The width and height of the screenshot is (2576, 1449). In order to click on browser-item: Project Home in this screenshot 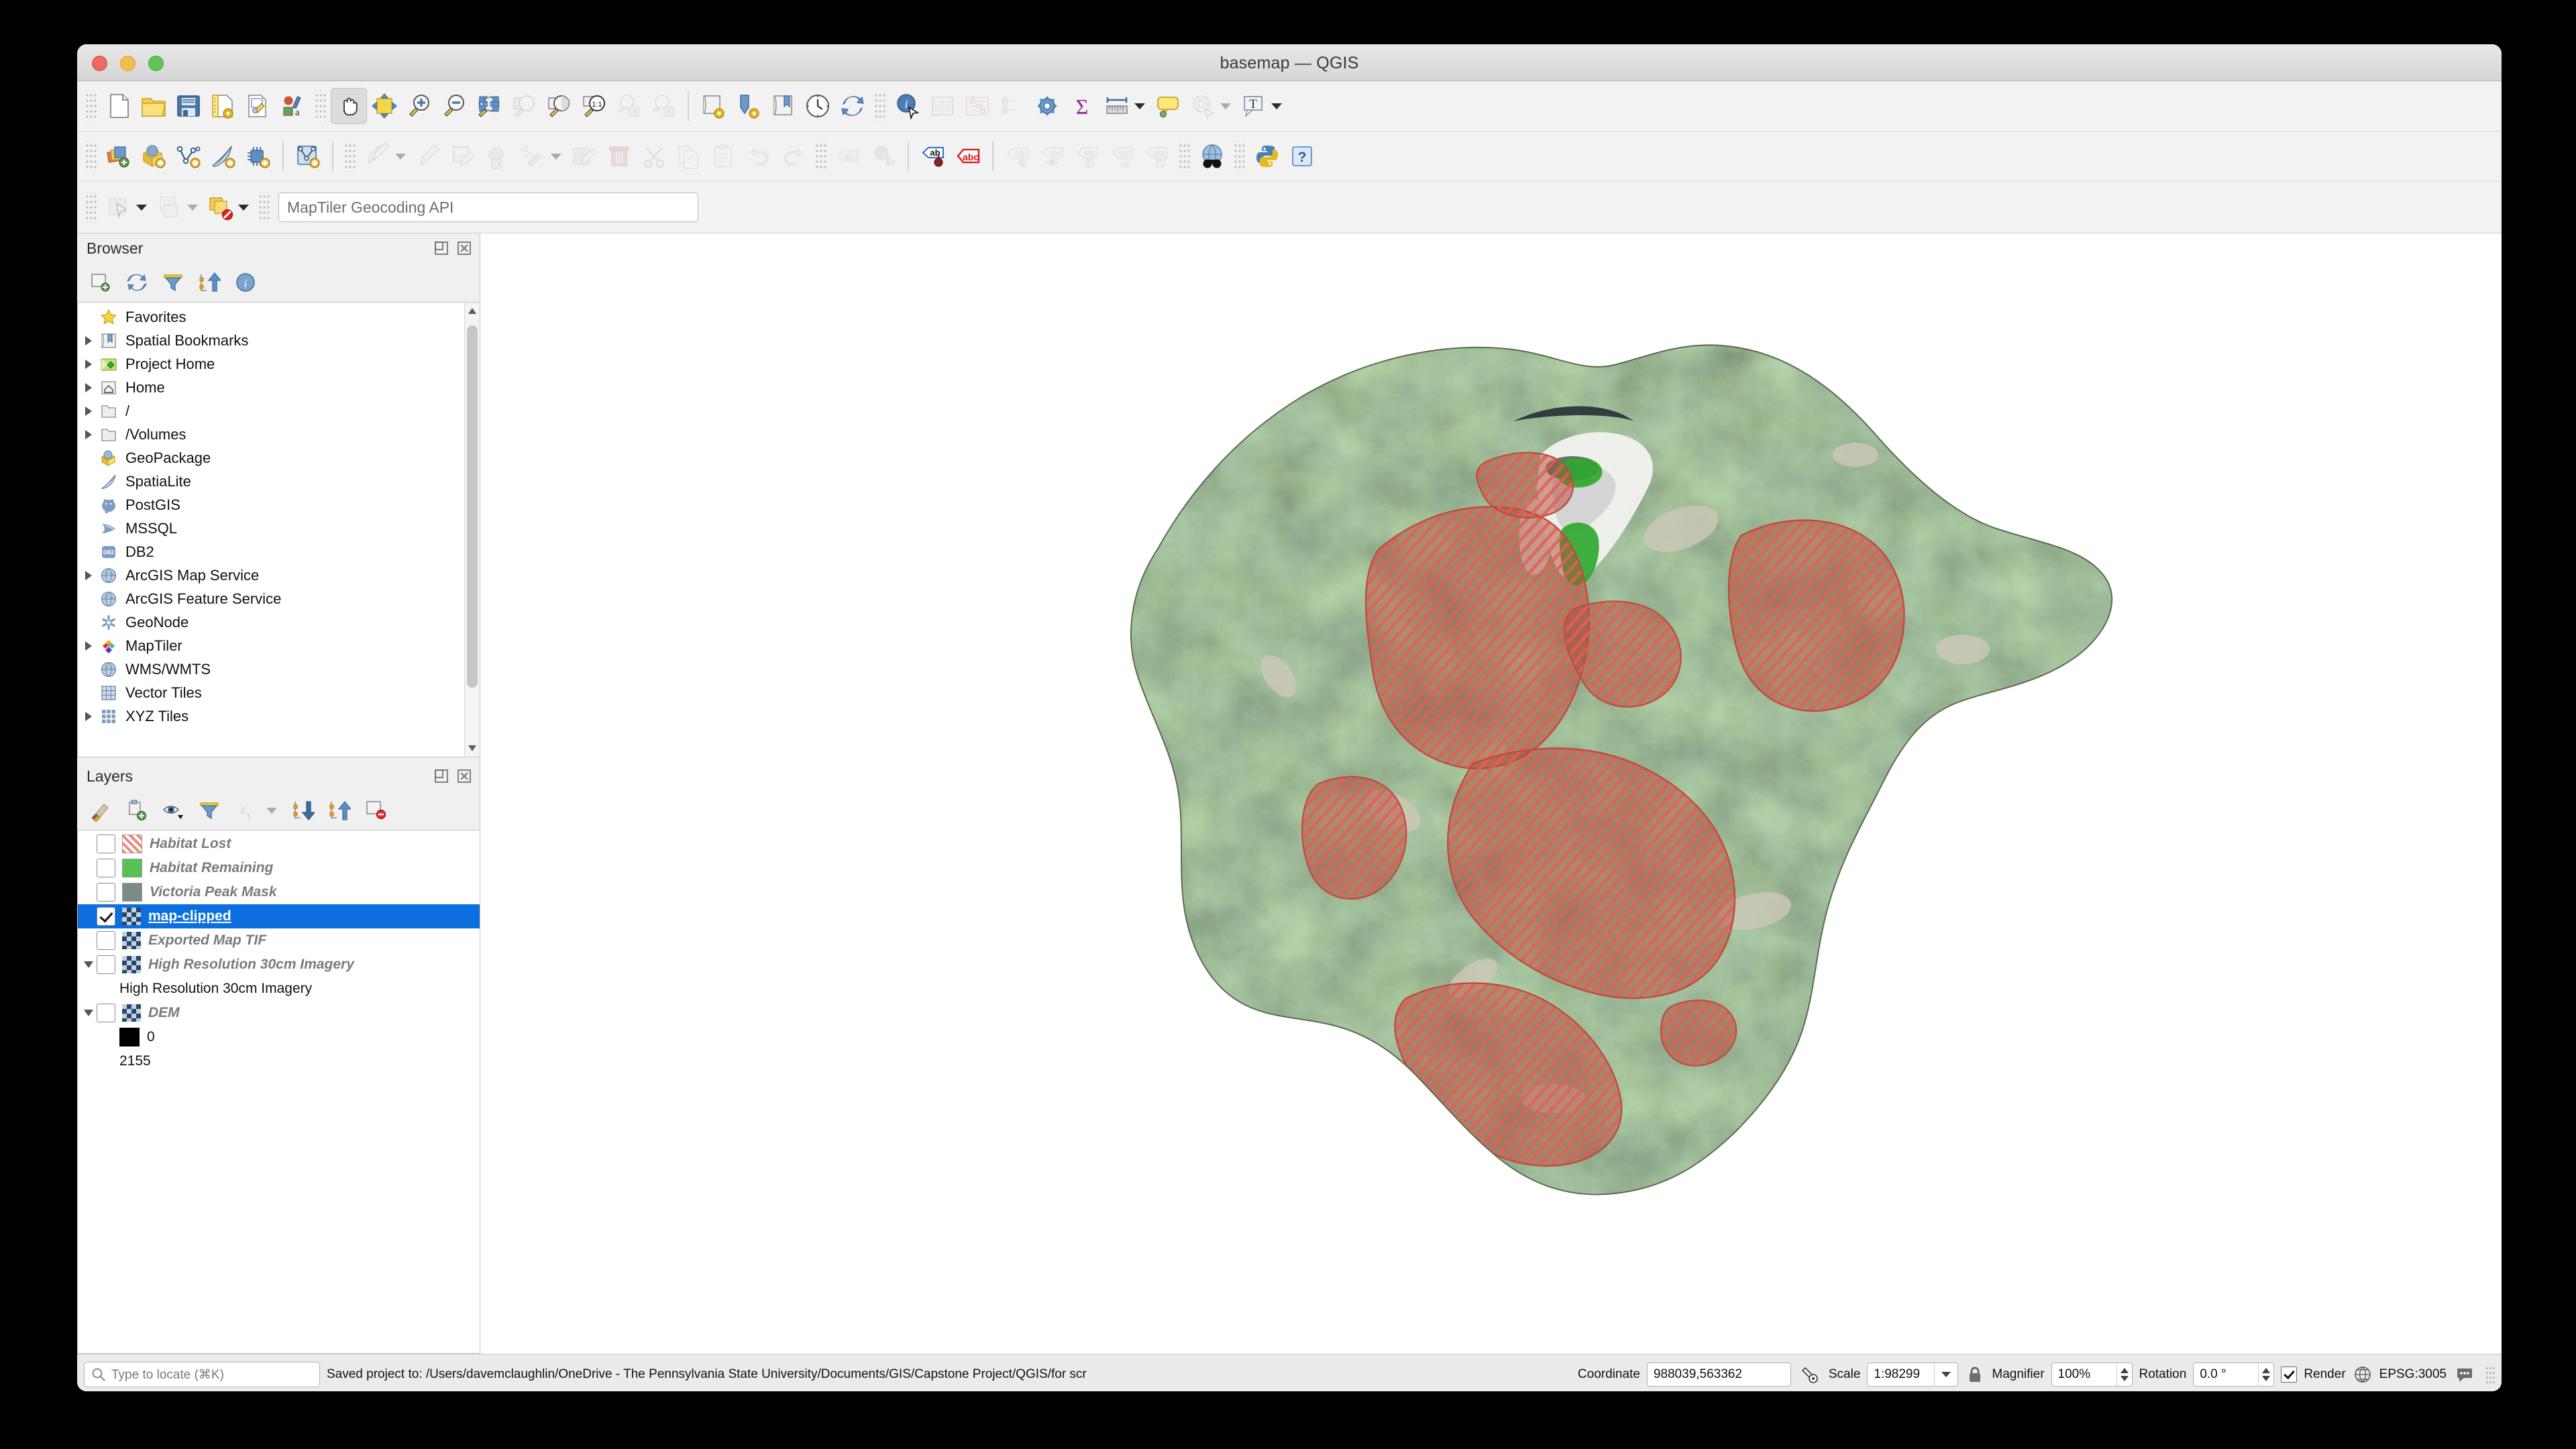, I will do `click(279, 364)`.